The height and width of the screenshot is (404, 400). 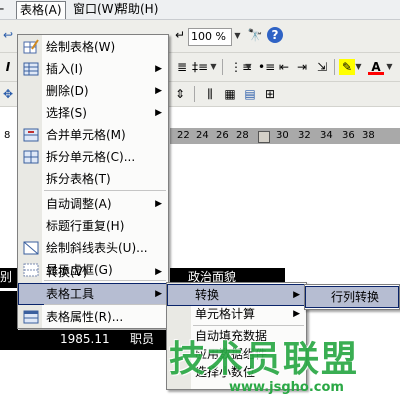 What do you see at coordinates (202, 135) in the screenshot?
I see `ruler-number: 24` at bounding box center [202, 135].